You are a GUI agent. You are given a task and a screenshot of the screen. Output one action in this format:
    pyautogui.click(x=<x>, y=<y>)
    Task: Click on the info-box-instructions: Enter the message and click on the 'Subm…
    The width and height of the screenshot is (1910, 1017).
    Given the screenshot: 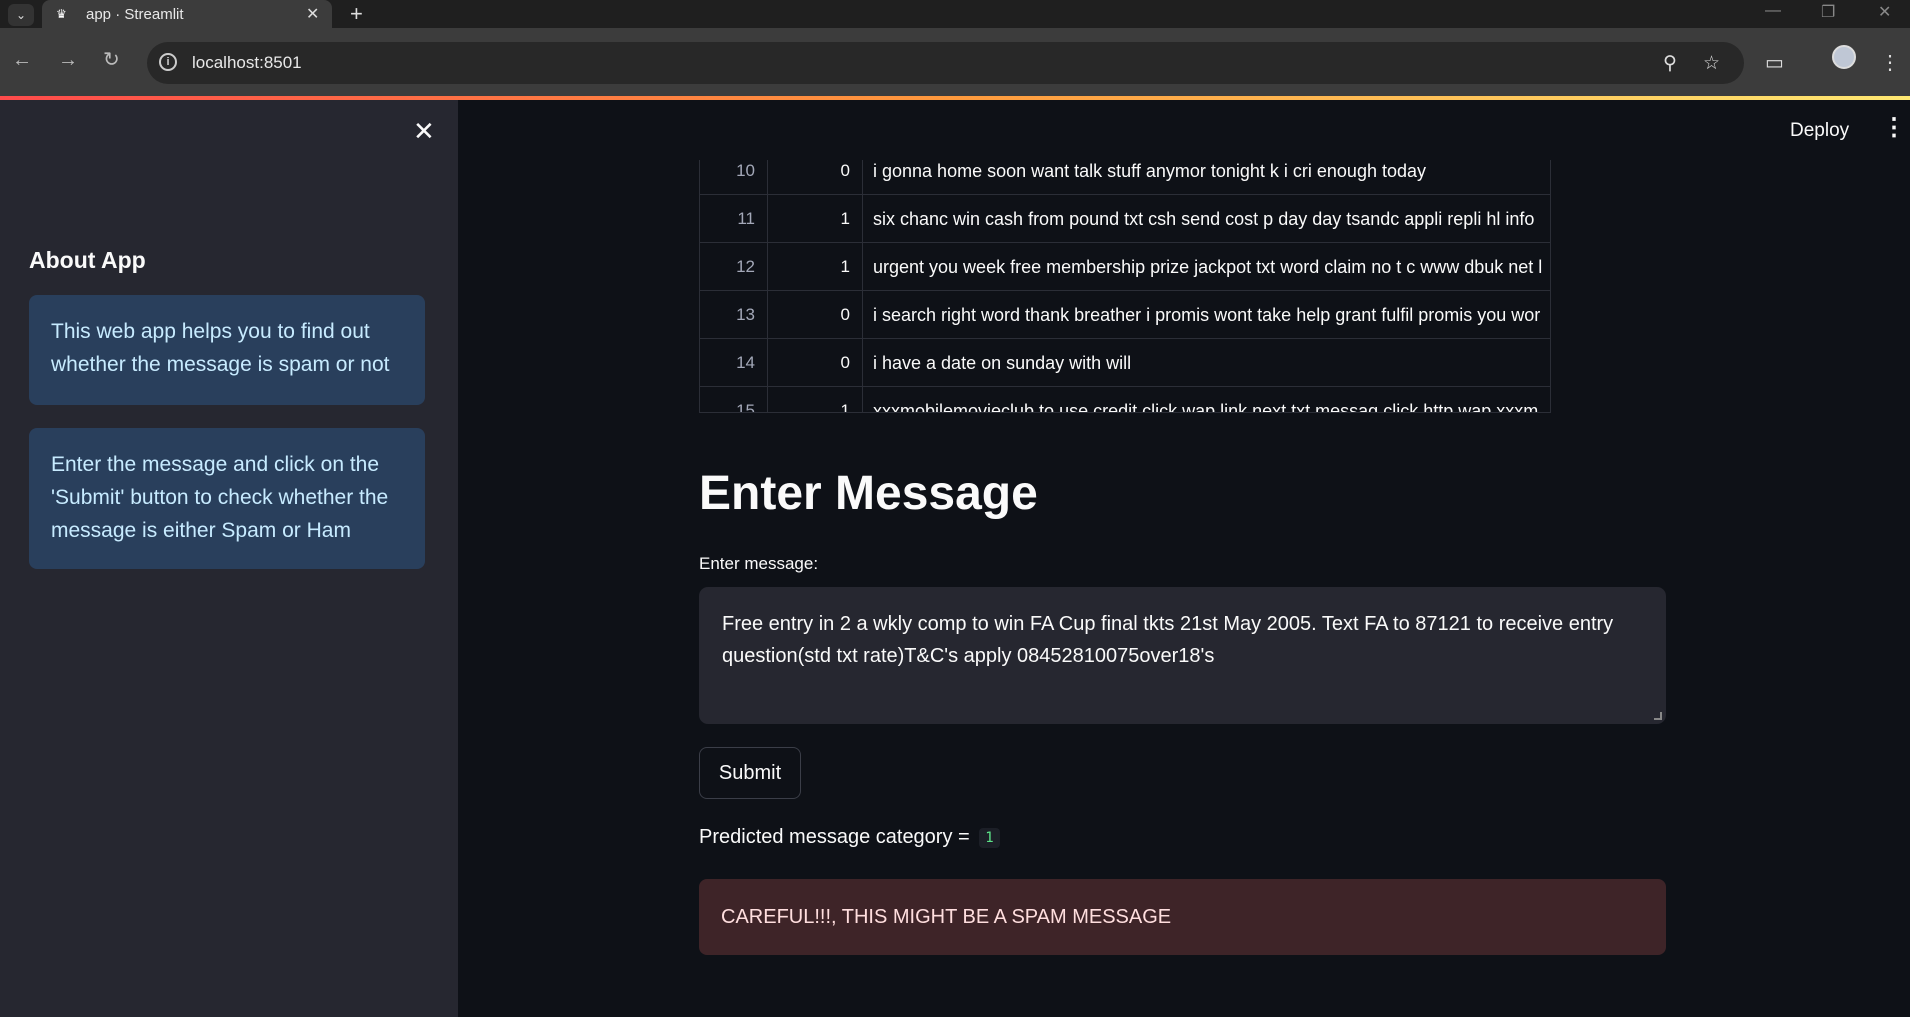 What is the action you would take?
    pyautogui.click(x=227, y=498)
    